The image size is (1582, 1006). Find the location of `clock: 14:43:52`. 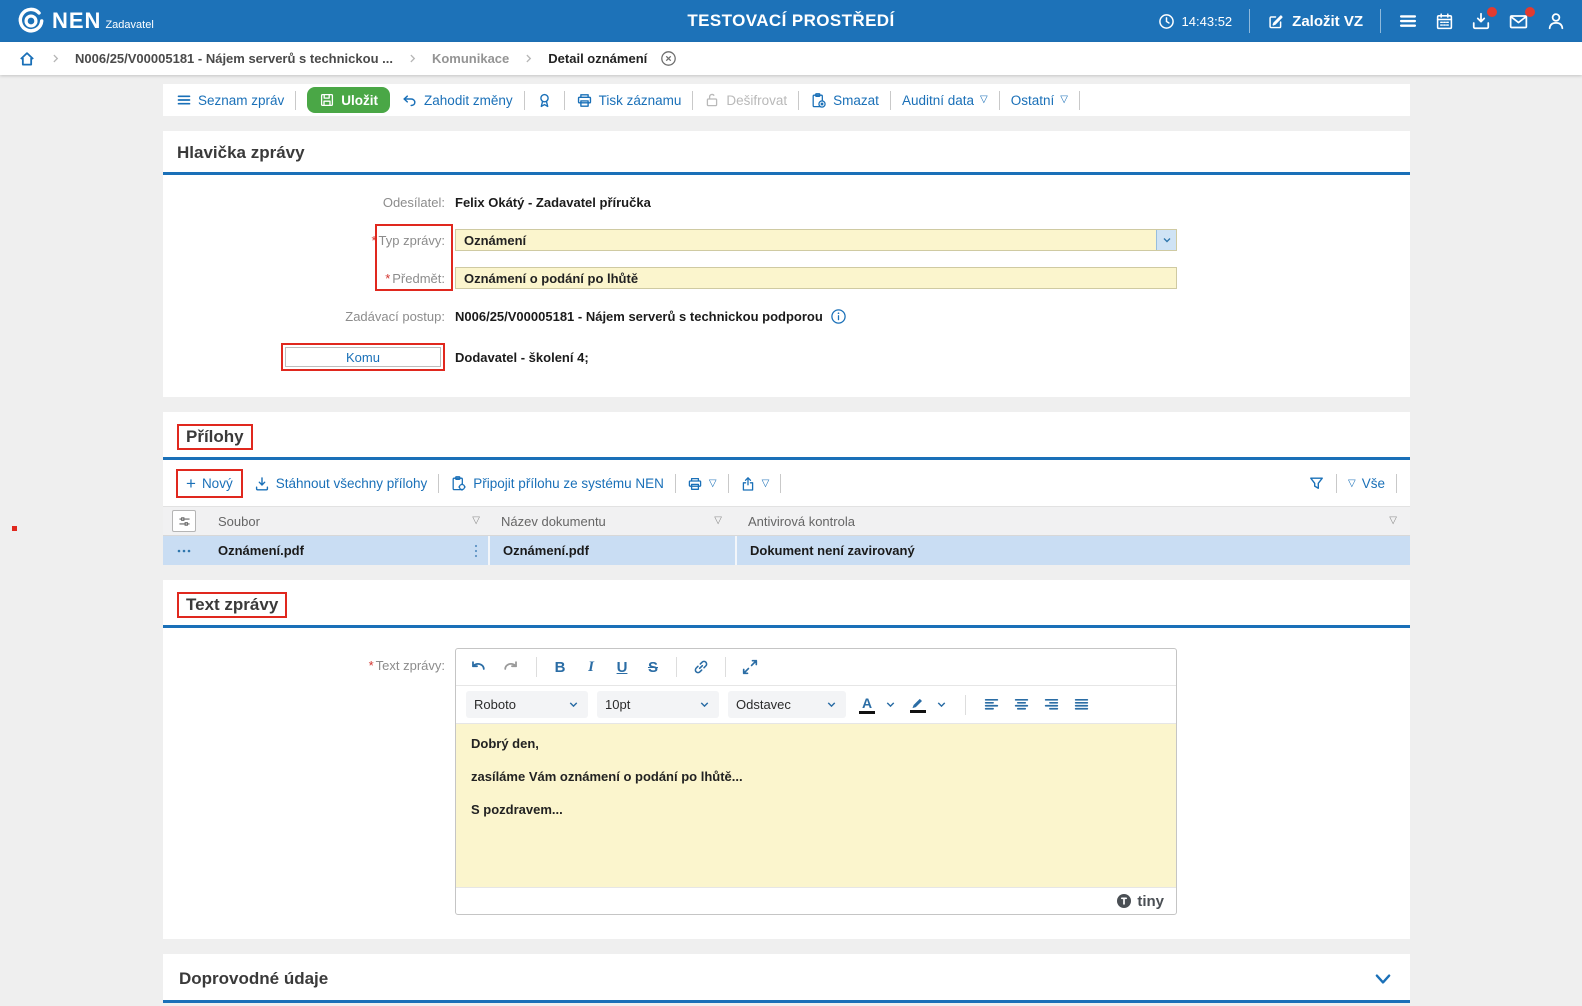

clock: 14:43:52 is located at coordinates (1195, 21).